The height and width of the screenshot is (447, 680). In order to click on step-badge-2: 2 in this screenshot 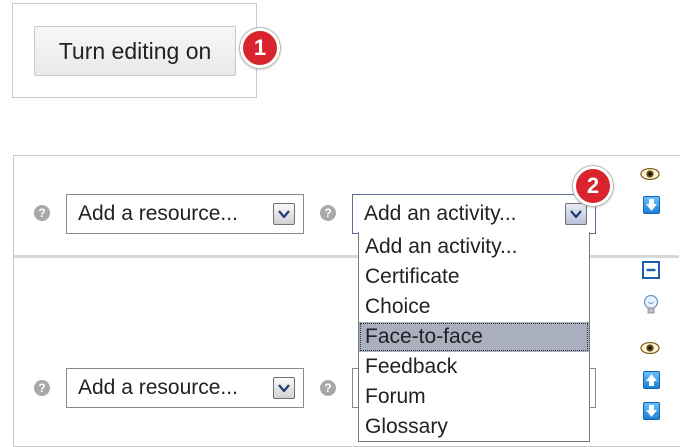, I will do `click(593, 186)`.